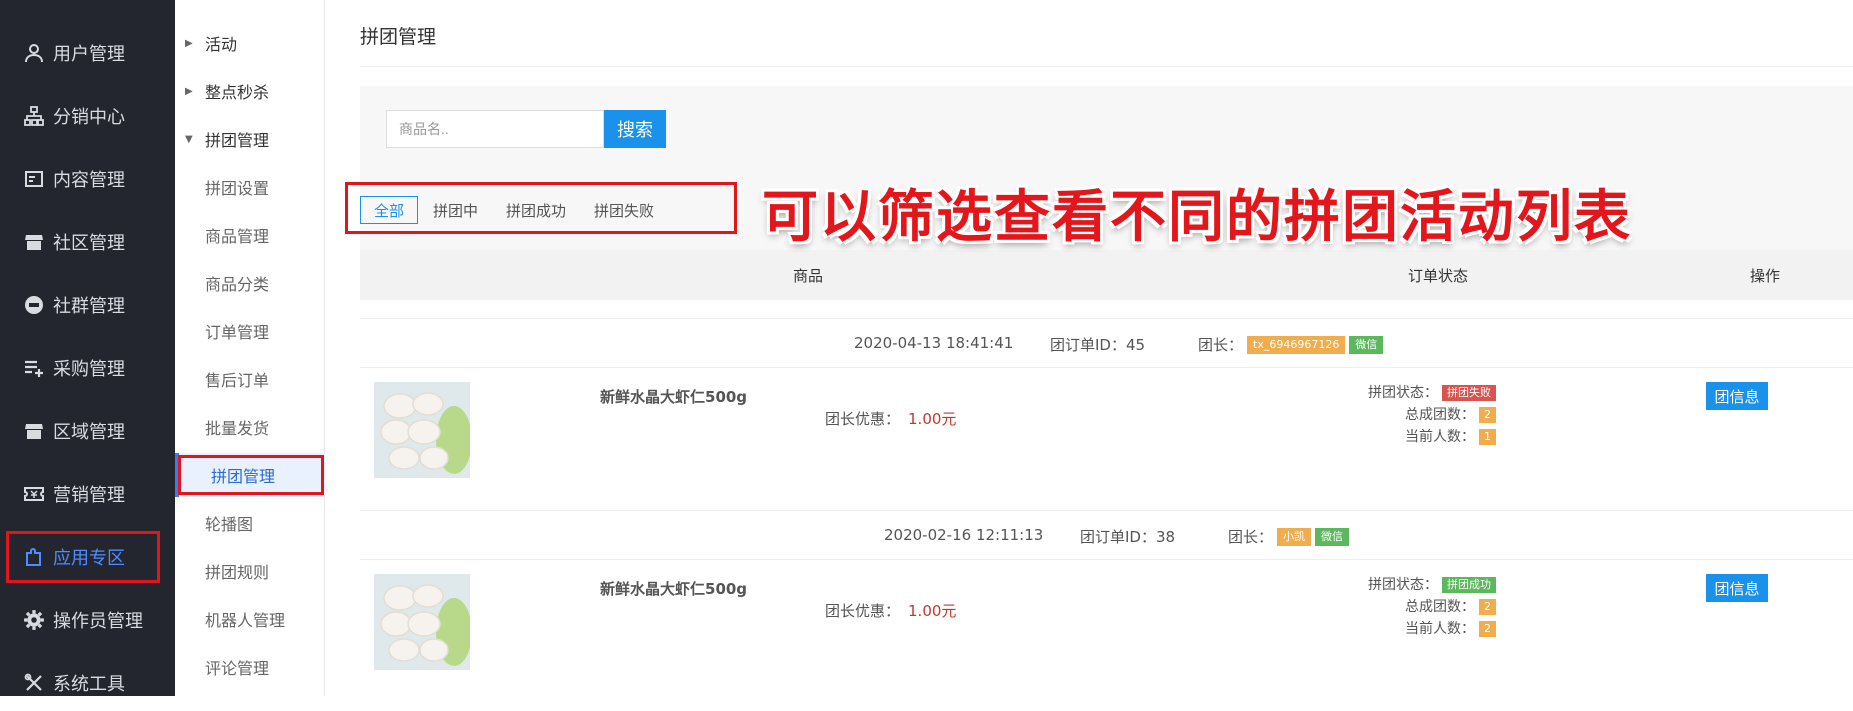 Image resolution: width=1853 pixels, height=711 pixels. I want to click on sub-item-carousel: 轮播图, so click(250, 523).